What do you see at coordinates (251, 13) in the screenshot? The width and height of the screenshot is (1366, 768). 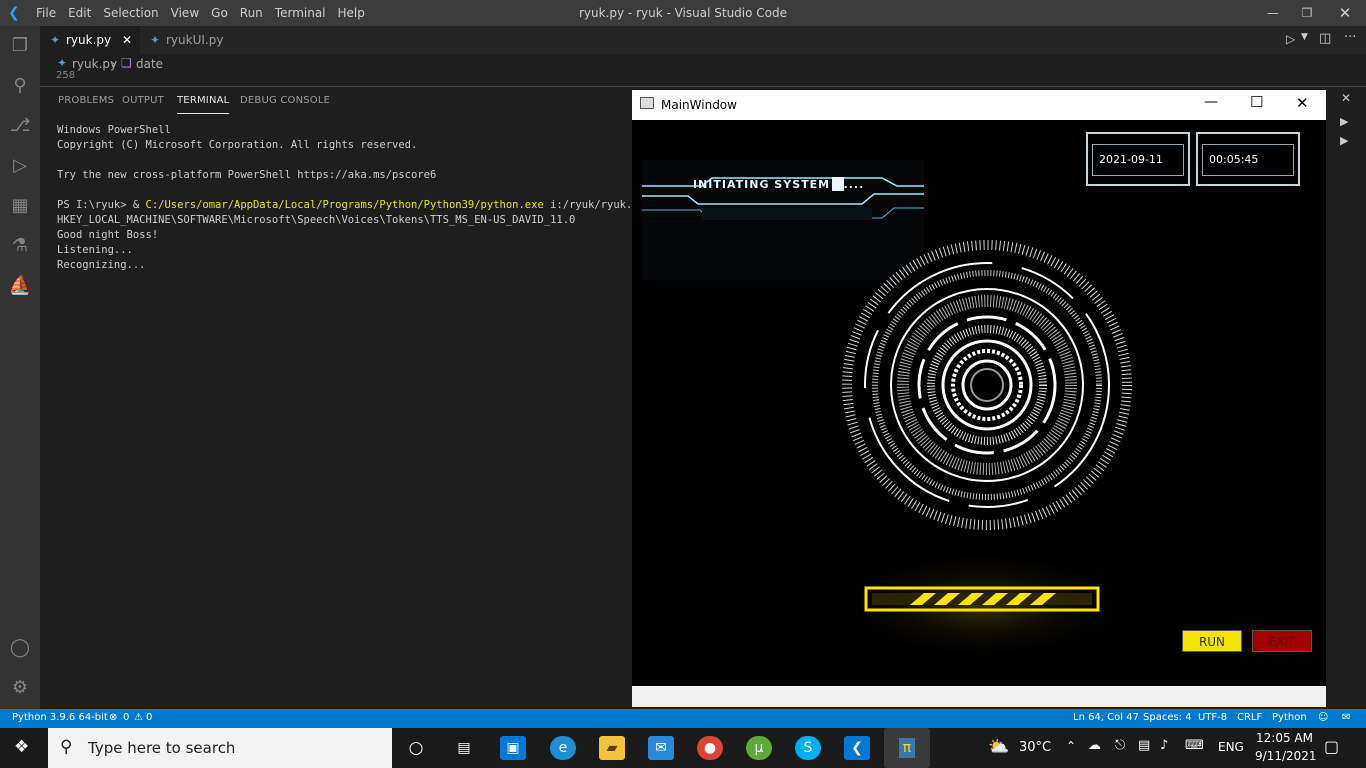 I see `menu-run: Run` at bounding box center [251, 13].